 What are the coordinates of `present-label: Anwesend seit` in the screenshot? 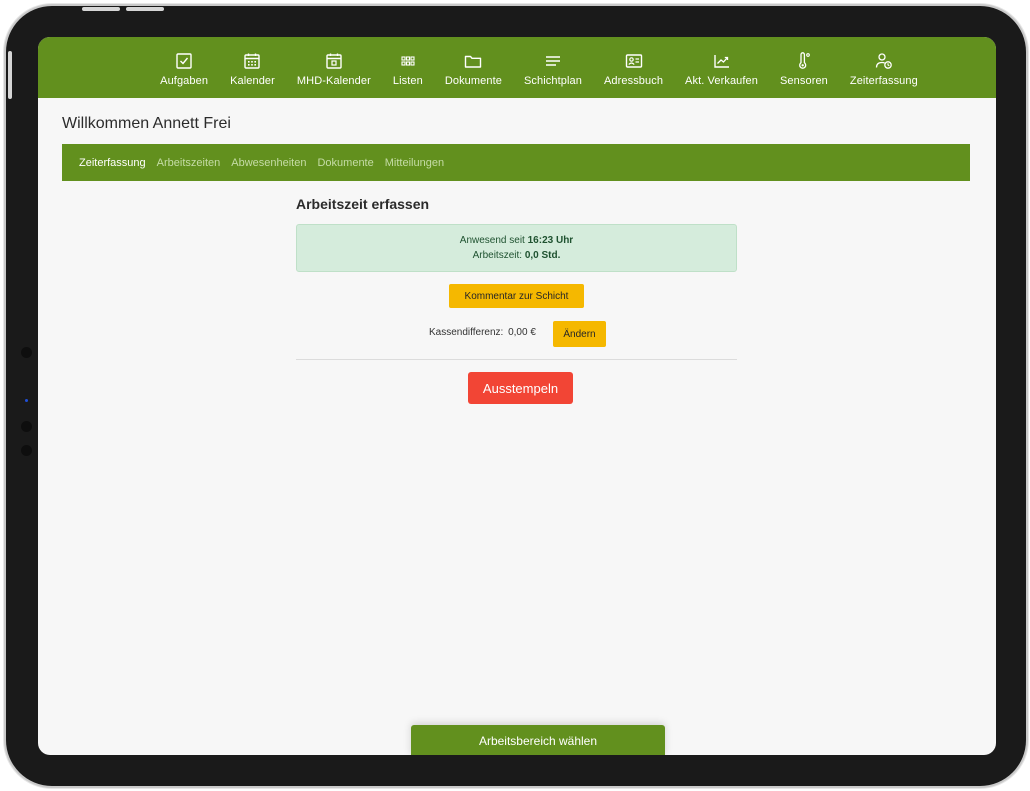 It's located at (492, 240).